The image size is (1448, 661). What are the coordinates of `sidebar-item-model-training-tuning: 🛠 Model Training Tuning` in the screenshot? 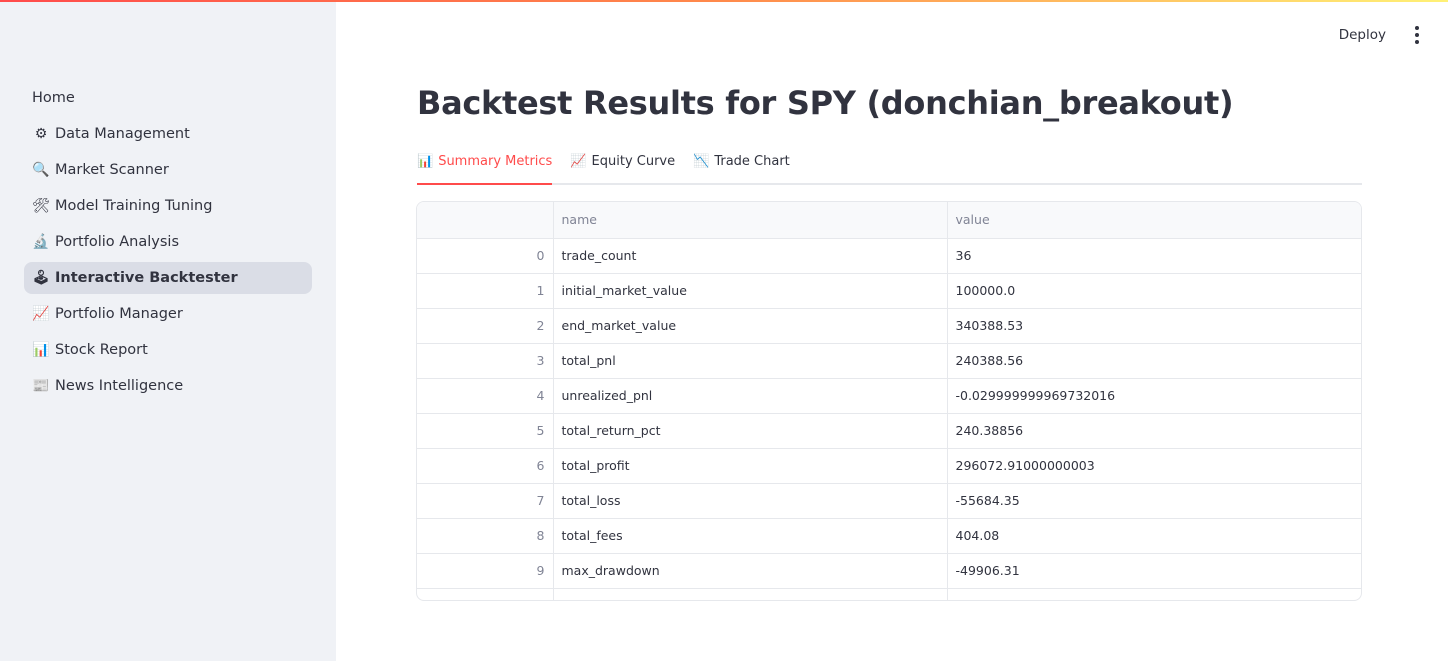 It's located at (168, 206).